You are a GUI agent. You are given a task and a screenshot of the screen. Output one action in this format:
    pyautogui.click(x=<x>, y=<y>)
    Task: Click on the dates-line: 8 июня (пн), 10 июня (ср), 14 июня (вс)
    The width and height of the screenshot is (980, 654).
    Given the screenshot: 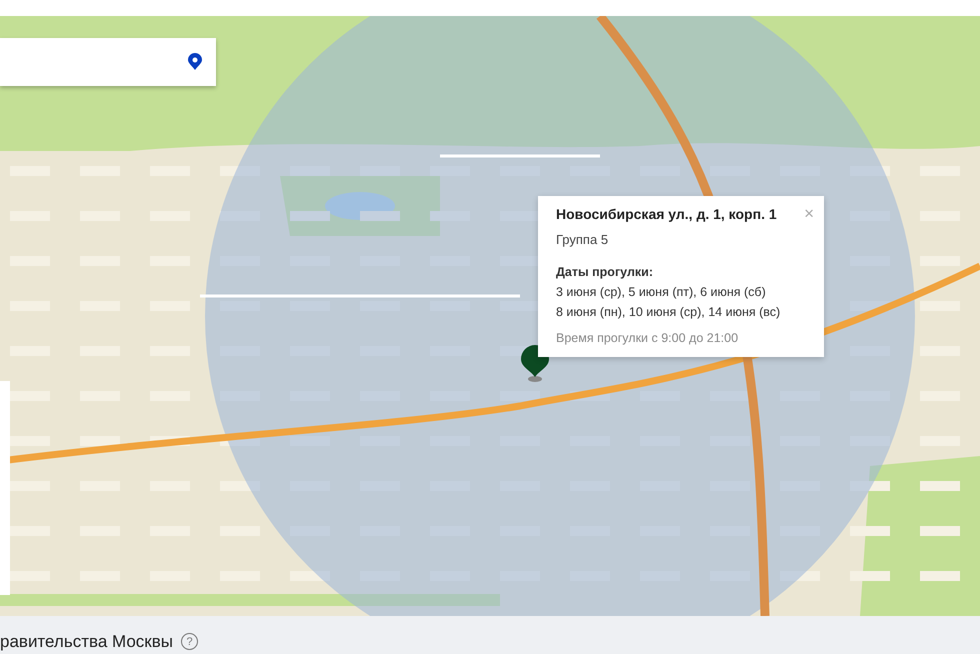 What is the action you would take?
    pyautogui.click(x=669, y=312)
    